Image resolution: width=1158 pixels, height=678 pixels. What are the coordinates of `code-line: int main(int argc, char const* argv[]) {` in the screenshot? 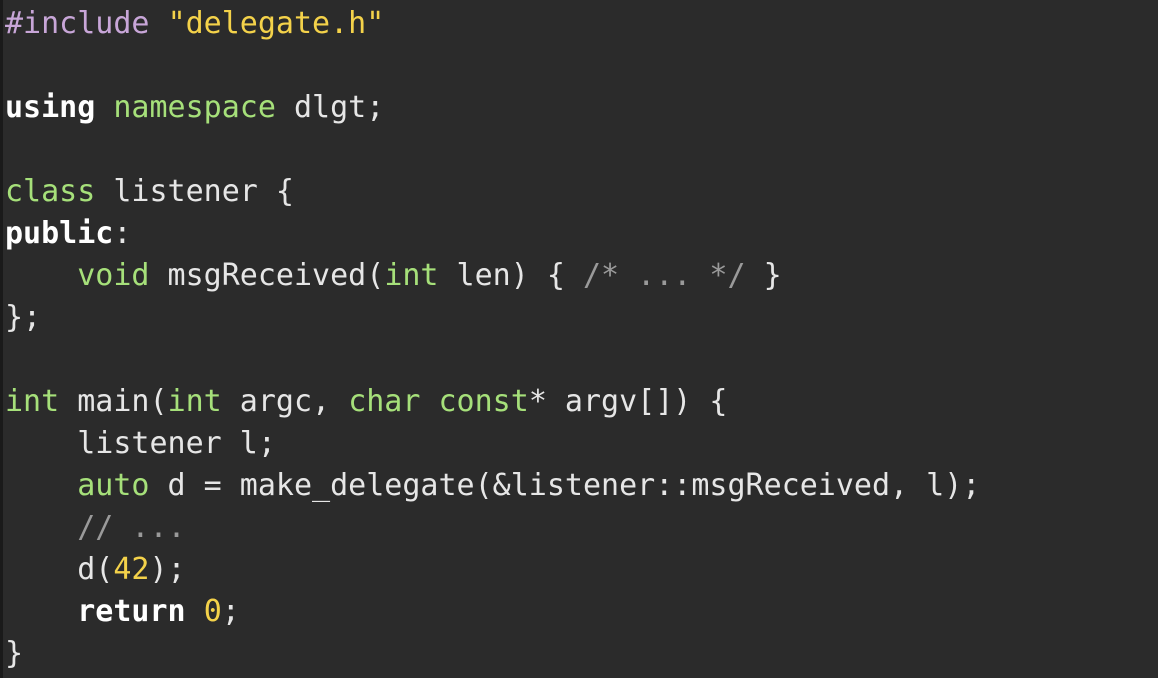 It's located at (581, 402).